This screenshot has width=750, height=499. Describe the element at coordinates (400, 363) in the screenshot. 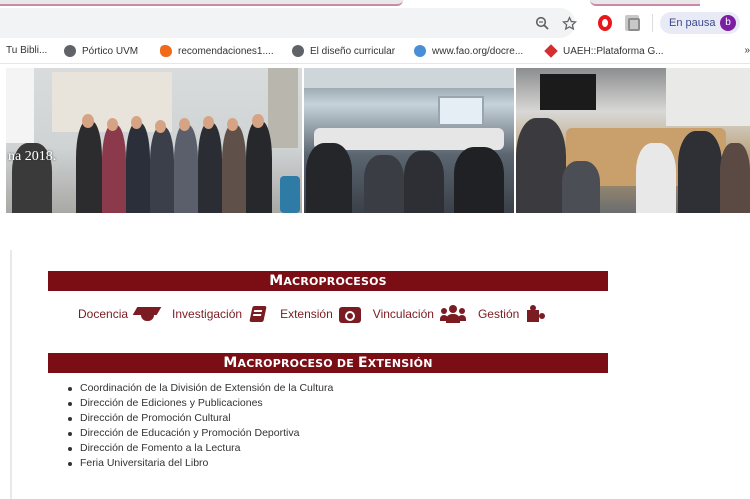

I see `header-rest: XTENSIÓN` at that location.